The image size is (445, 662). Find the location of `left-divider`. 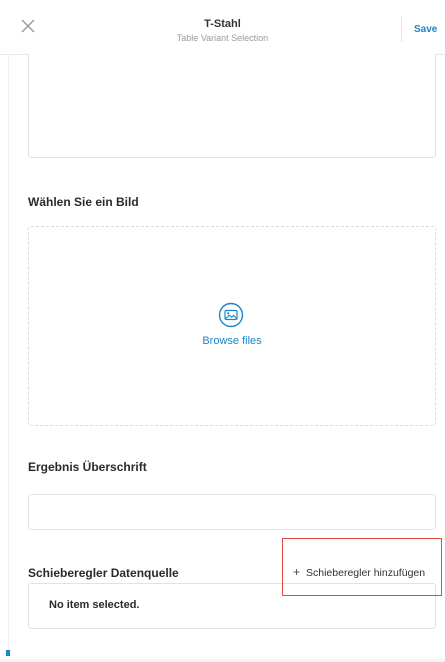

left-divider is located at coordinates (8, 354).